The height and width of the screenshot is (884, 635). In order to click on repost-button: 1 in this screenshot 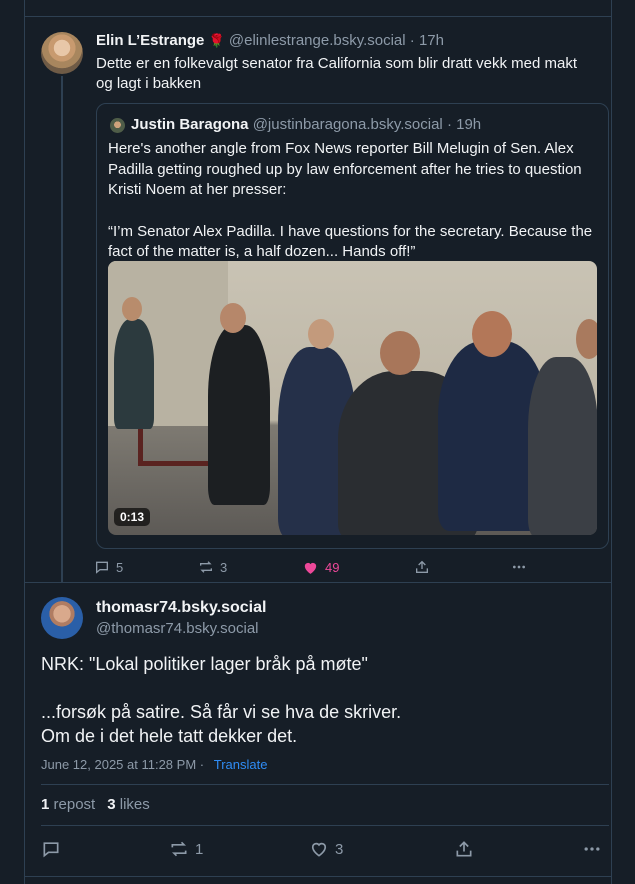, I will do `click(186, 849)`.